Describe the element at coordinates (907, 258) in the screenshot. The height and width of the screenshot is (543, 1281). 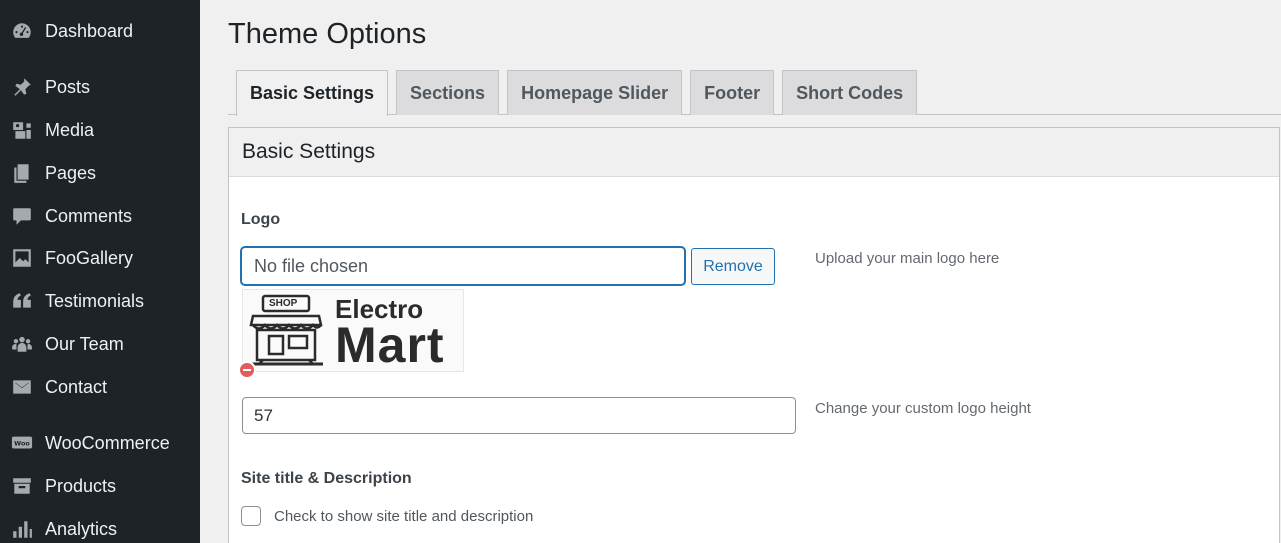
I see `logo-help-text: Upload your main logo here` at that location.